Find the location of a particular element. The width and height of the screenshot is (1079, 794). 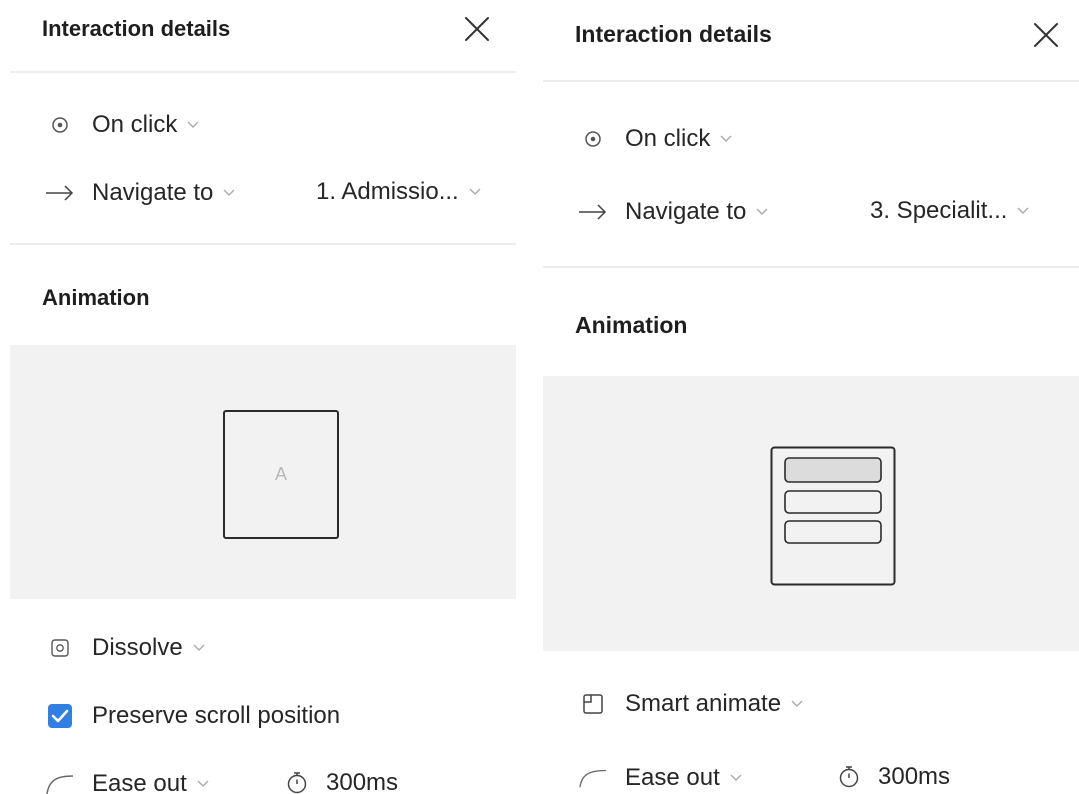

preview-frame-letter: A is located at coordinates (280, 474).